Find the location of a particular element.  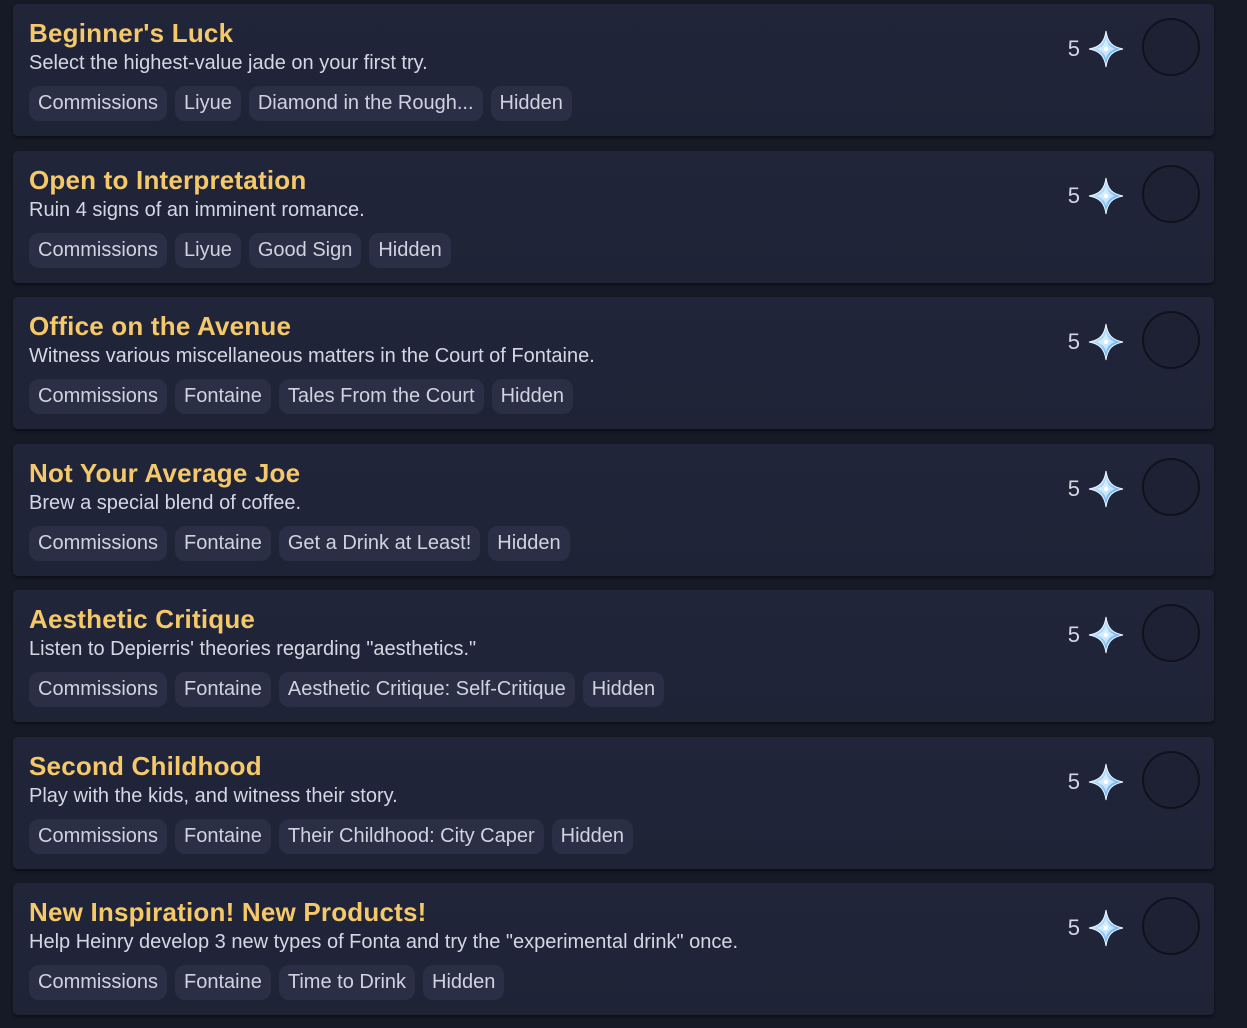

achievement-title: New Inspiration! New Products! is located at coordinates (228, 912).